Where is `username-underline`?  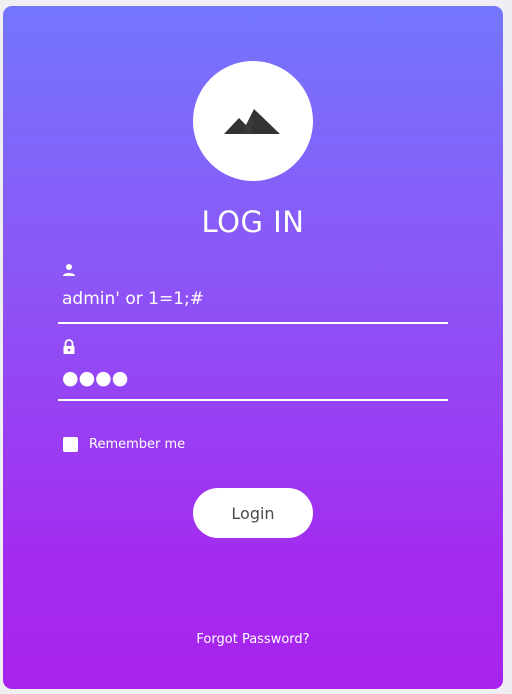 username-underline is located at coordinates (253, 323).